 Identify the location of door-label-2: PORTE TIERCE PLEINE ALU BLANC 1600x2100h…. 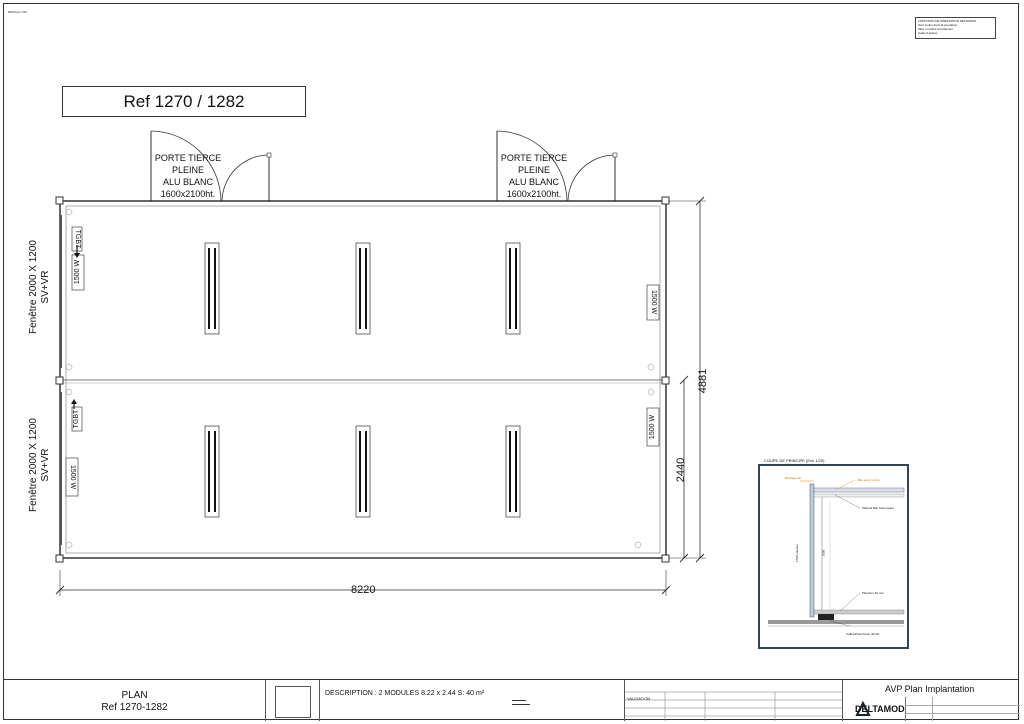
(534, 176).